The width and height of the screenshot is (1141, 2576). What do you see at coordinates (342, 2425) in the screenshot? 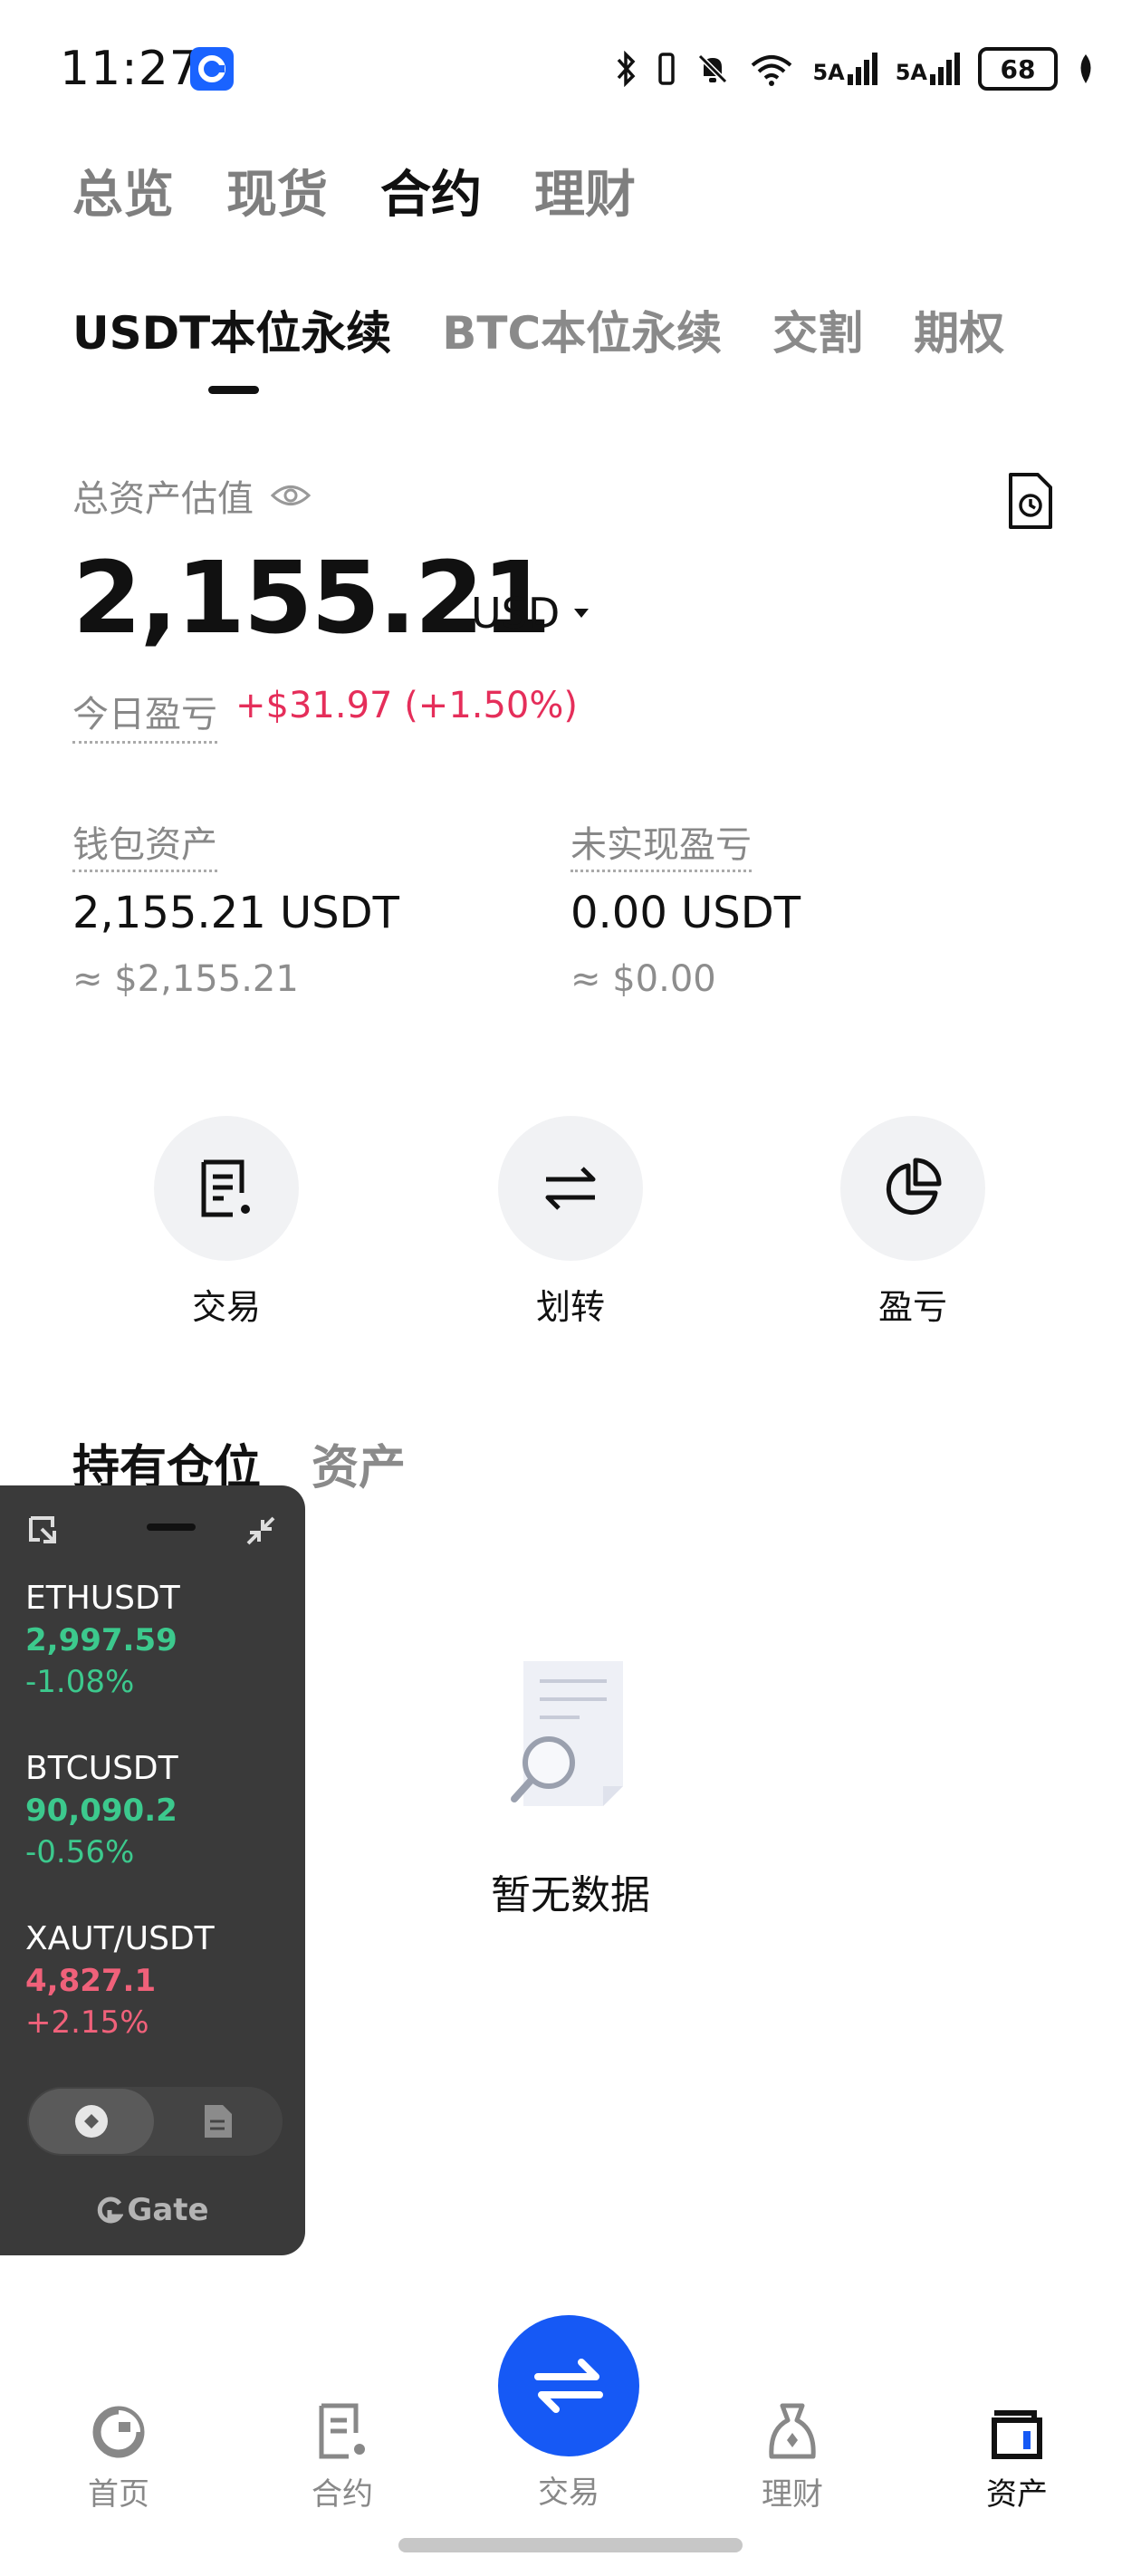
I see `futures-icon` at bounding box center [342, 2425].